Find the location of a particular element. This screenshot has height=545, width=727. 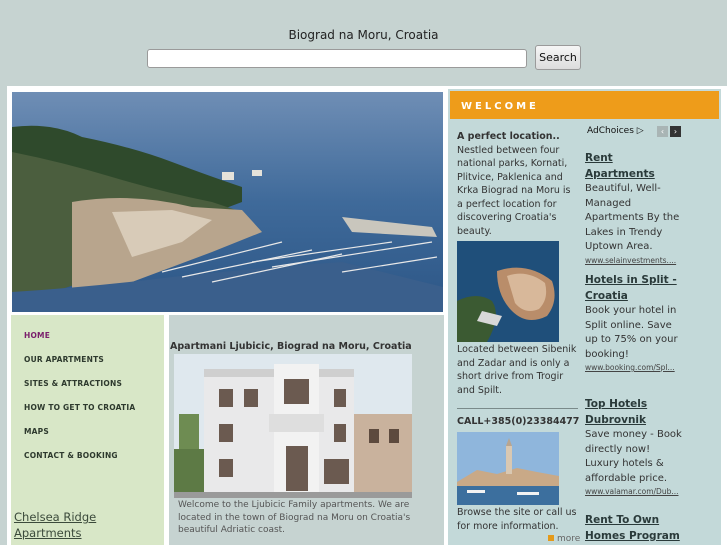

nav-item-home: HOME is located at coordinates (37, 335).